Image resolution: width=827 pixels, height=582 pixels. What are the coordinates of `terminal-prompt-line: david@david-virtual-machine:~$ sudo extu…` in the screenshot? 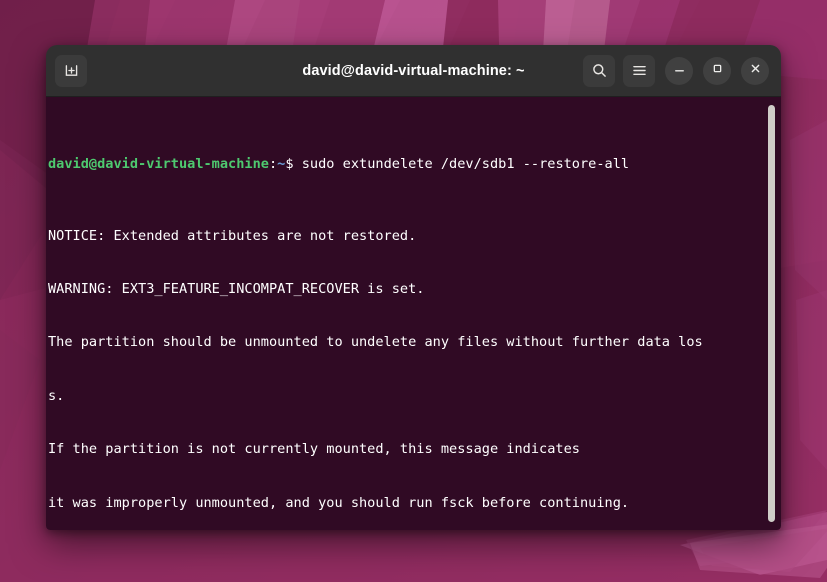 It's located at (409, 165).